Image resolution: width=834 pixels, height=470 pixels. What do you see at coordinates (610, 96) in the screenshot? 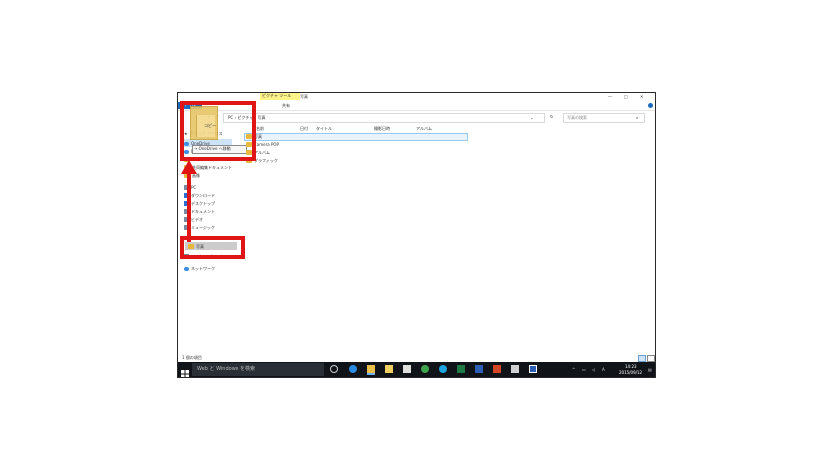
I see `minimize-button: —` at bounding box center [610, 96].